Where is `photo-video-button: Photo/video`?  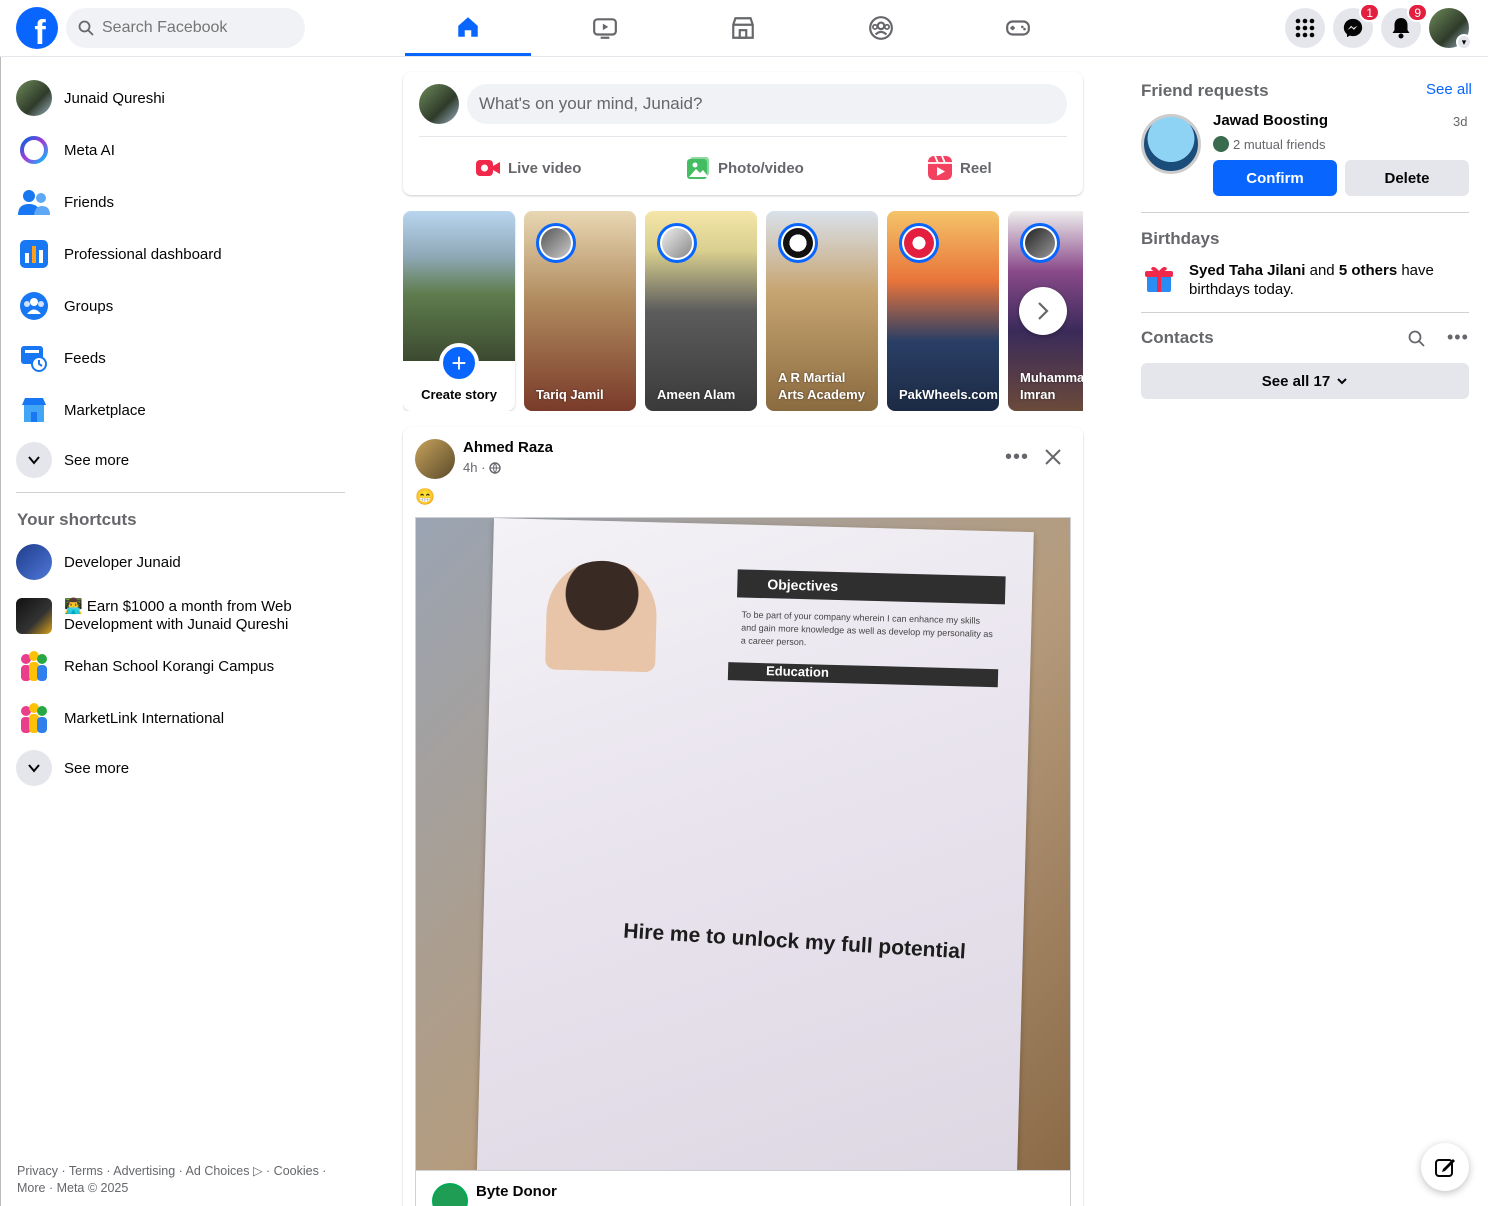
photo-video-button: Photo/video is located at coordinates (745, 168).